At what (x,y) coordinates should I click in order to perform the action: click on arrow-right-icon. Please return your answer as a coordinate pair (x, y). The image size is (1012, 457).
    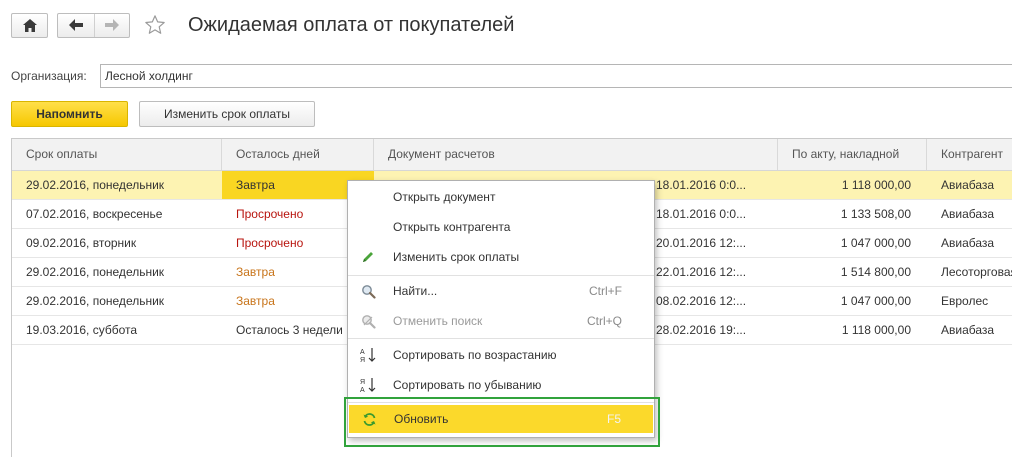
    Looking at the image, I should click on (111, 25).